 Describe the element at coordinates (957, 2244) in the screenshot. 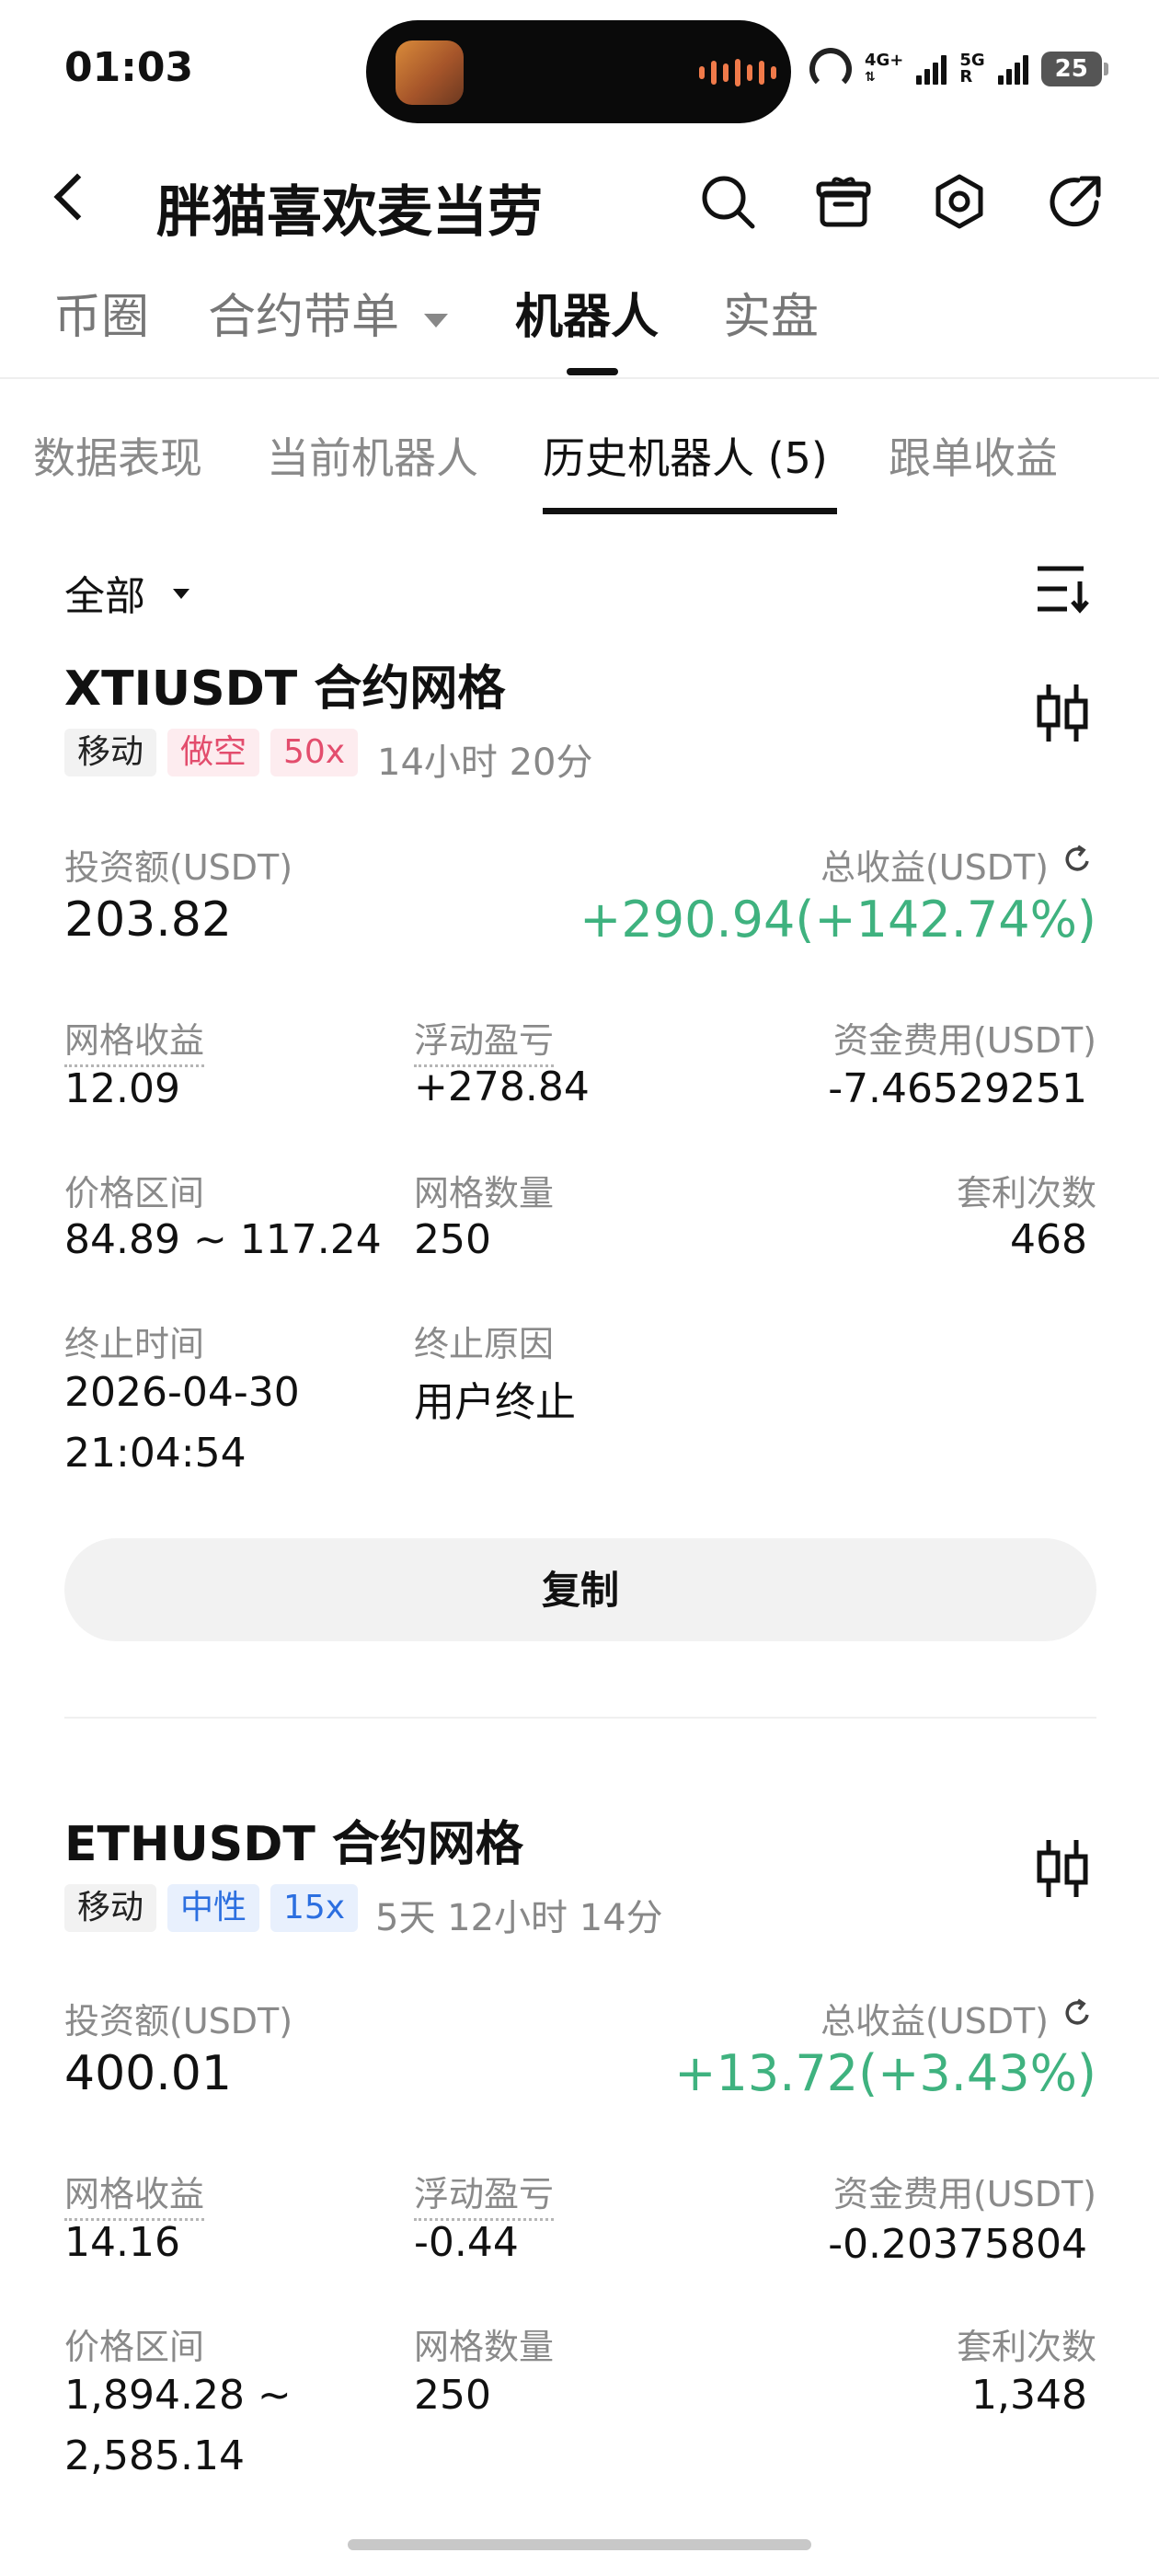

I see `funding-fee-value: -0.20375804` at that location.